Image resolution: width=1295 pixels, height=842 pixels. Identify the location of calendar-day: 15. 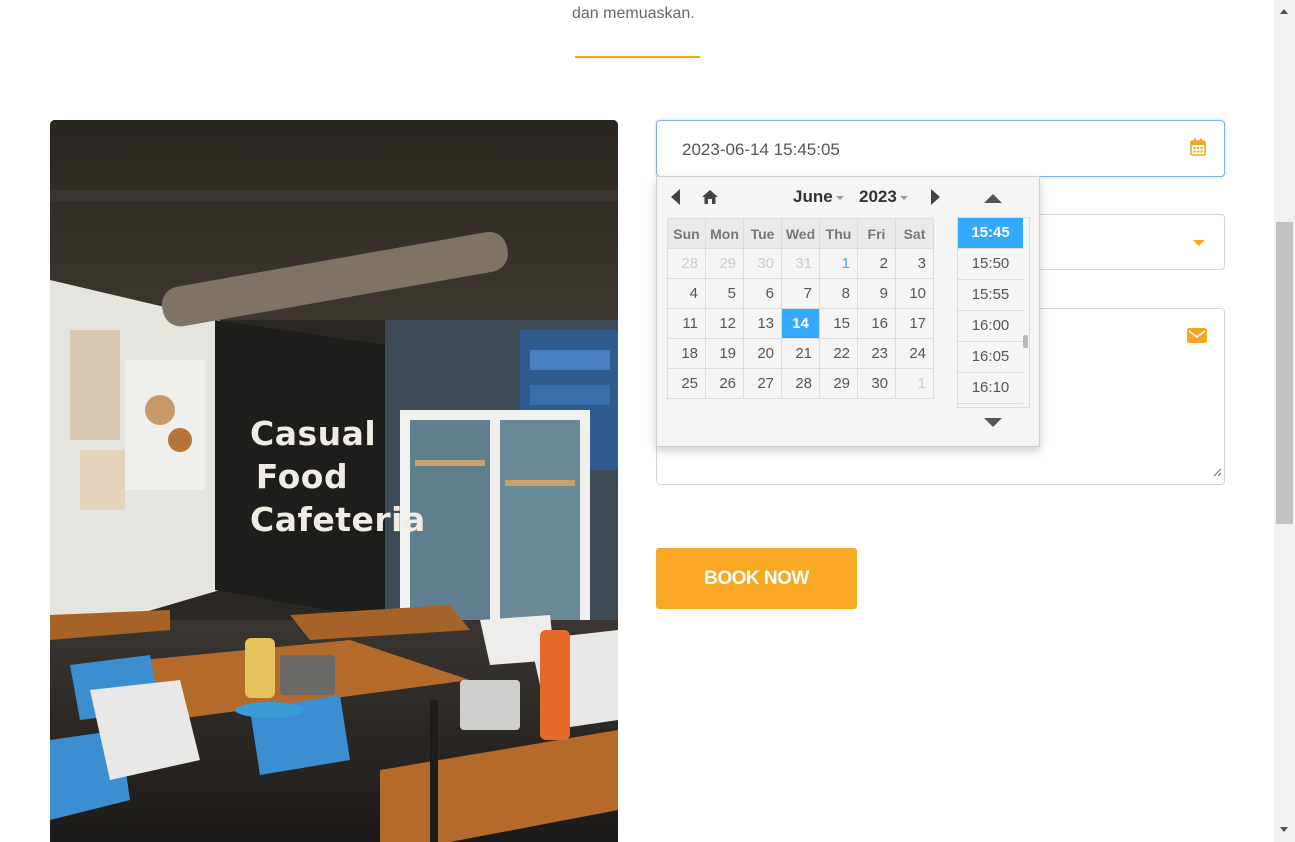
(838, 323).